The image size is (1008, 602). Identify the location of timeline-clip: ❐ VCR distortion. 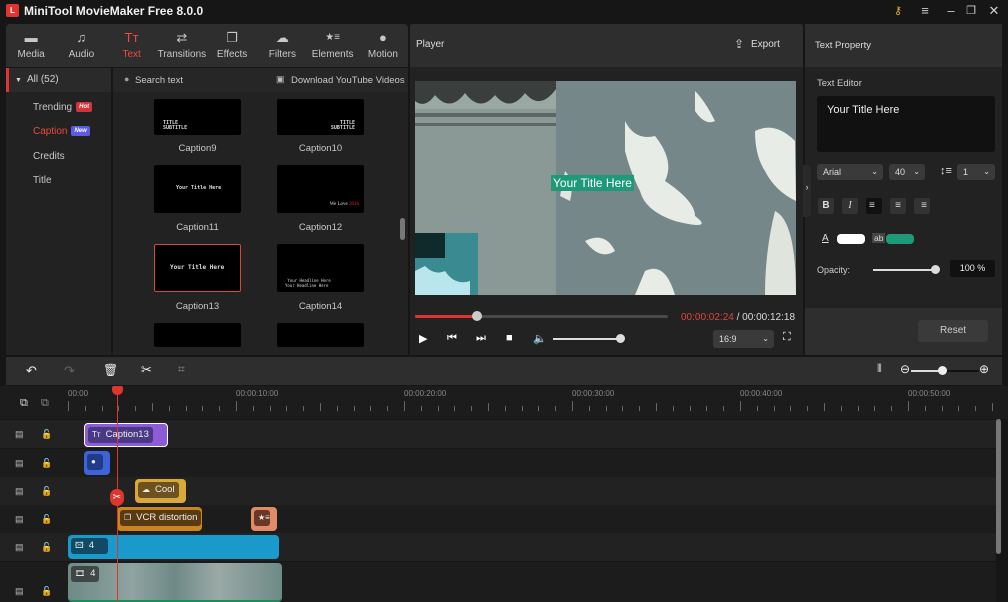
(159, 519).